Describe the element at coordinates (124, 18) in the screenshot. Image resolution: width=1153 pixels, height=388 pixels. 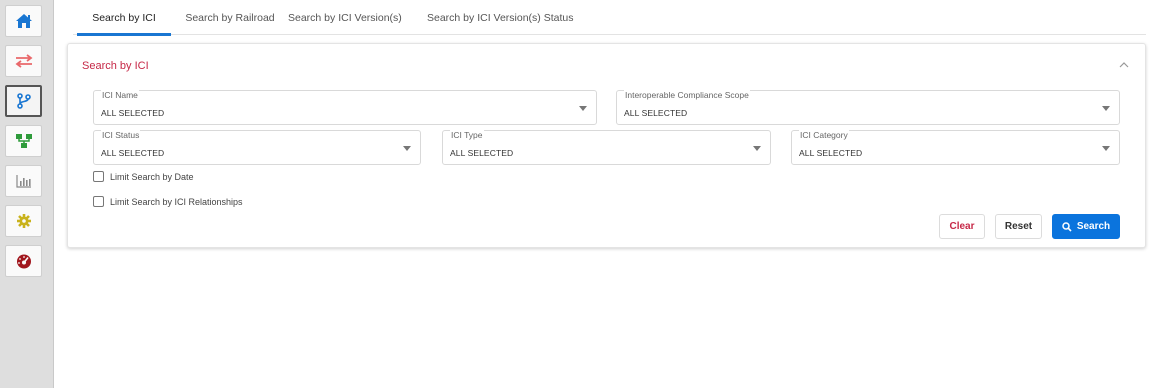
I see `tab-search-by-ici: Search by ICI` at that location.